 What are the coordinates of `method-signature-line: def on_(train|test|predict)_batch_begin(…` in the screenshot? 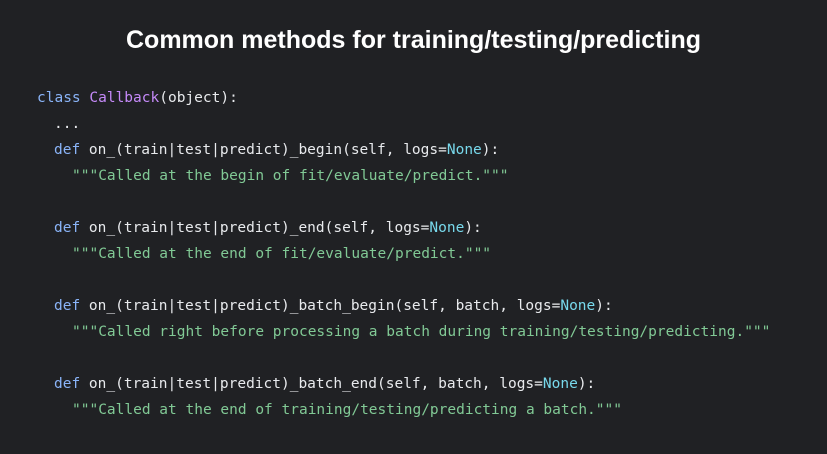 It's located at (333, 306).